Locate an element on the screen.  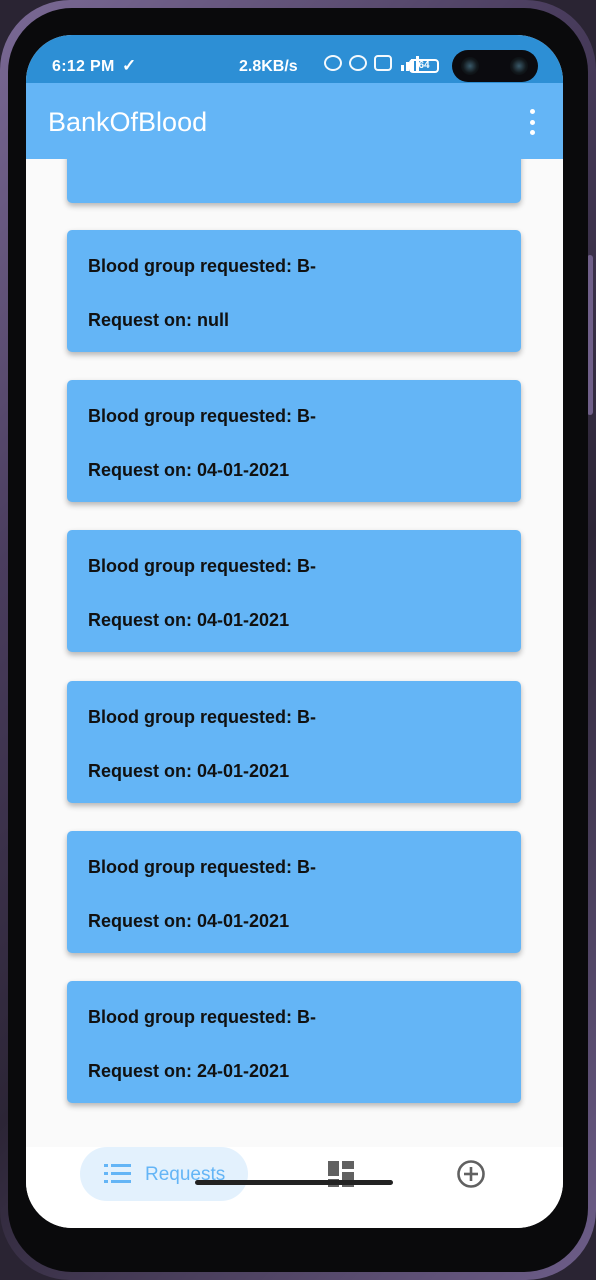
request-date-text: Request on: 24-01-2021 is located at coordinates (189, 1071).